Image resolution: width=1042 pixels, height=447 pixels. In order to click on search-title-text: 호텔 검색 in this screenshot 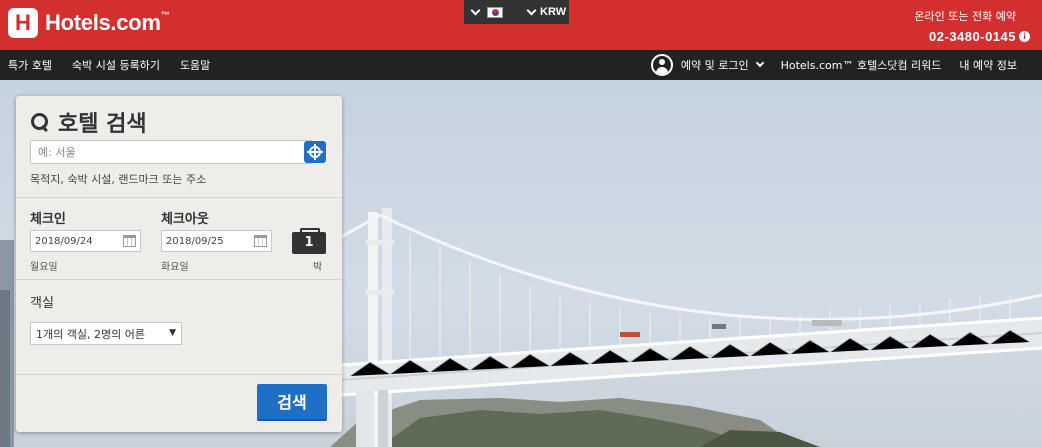, I will do `click(102, 124)`.